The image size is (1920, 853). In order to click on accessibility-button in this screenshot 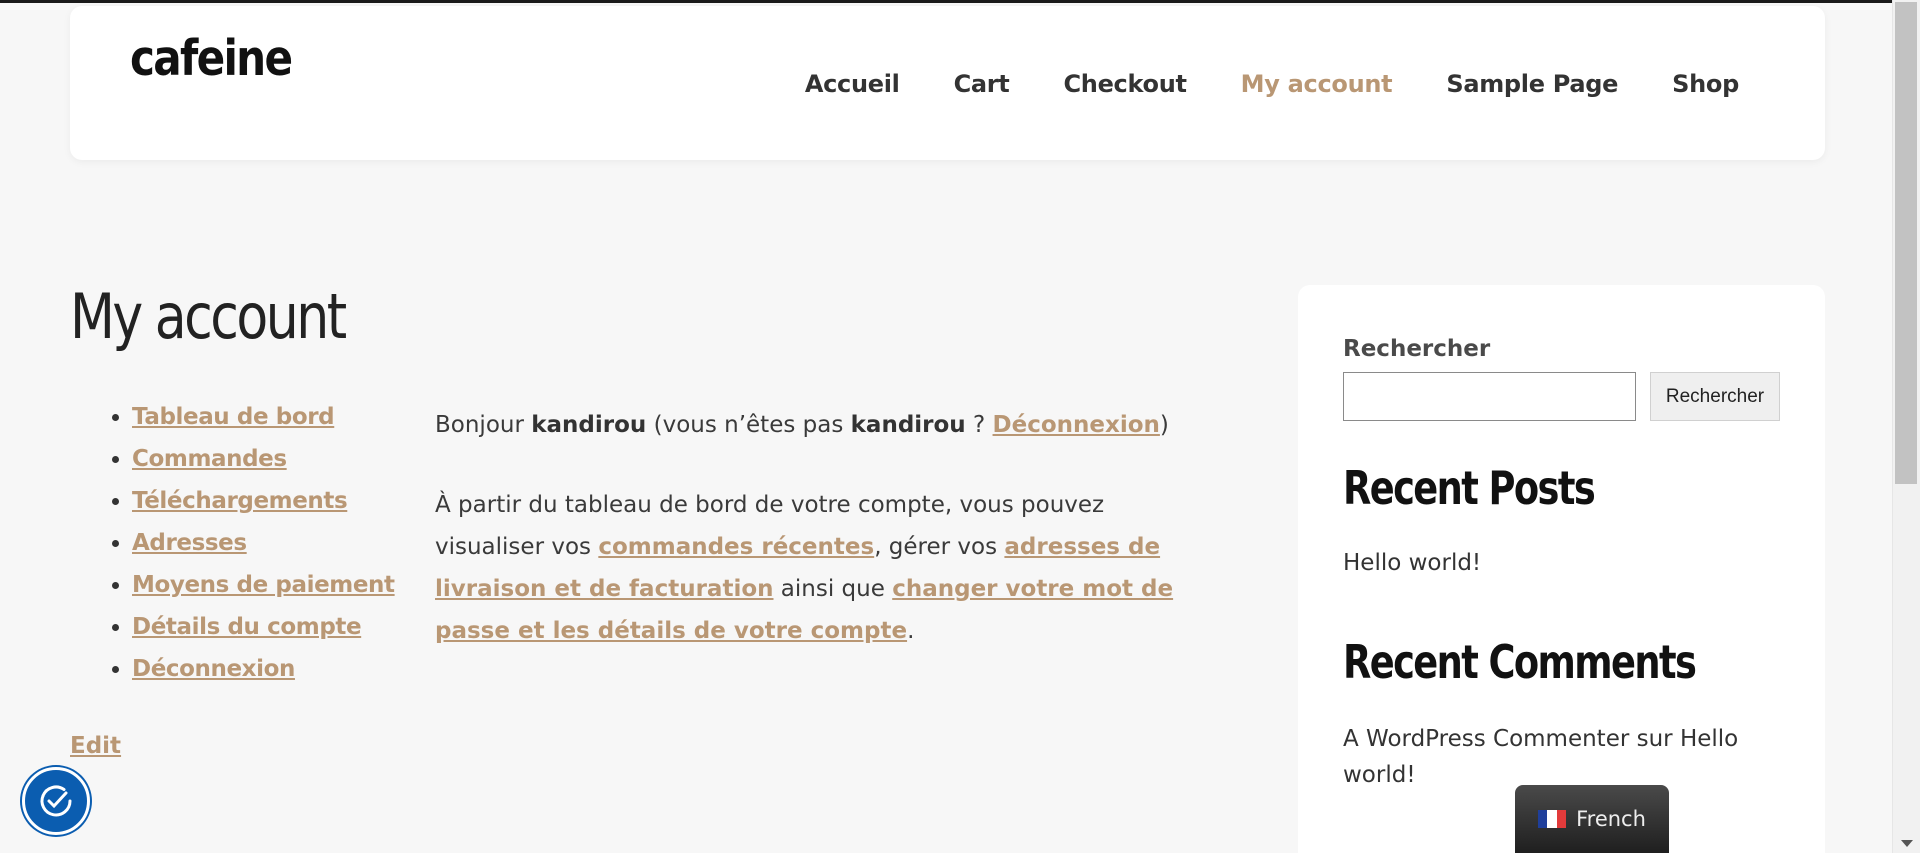, I will do `click(56, 801)`.